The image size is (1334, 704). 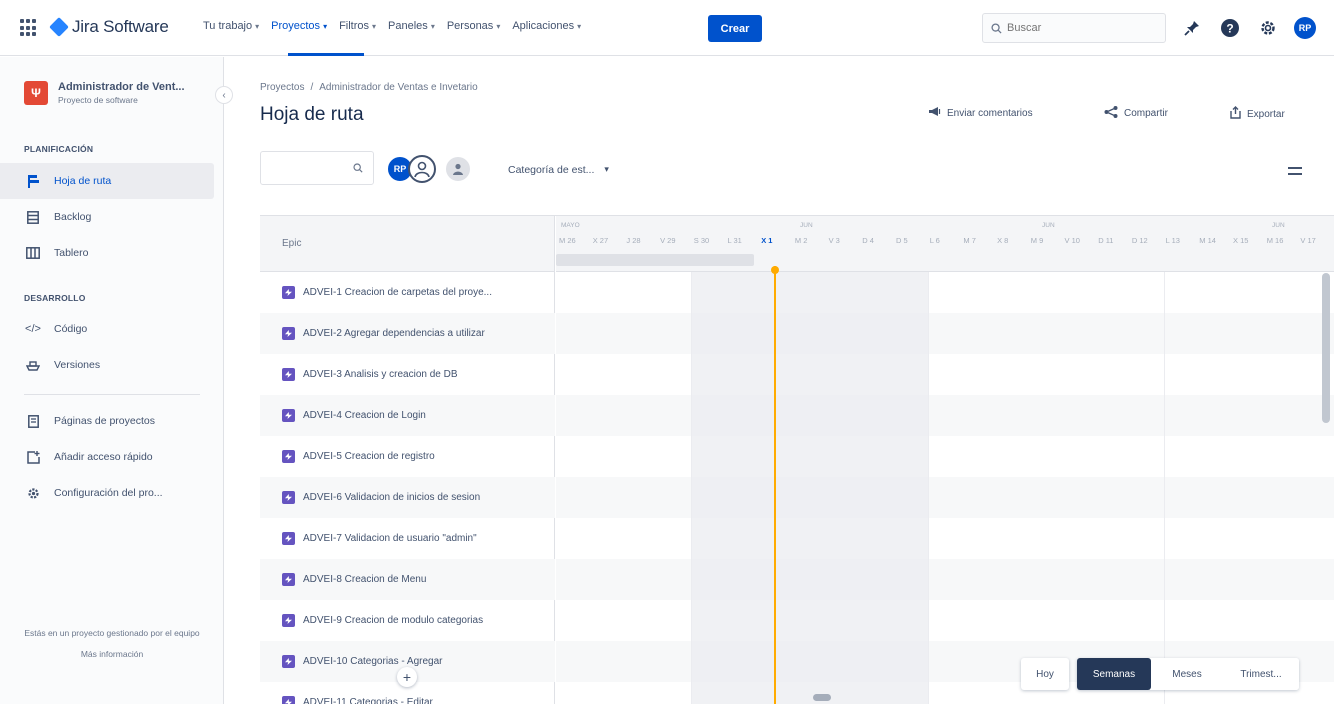 What do you see at coordinates (1305, 28) in the screenshot?
I see `user-avatar: RP` at bounding box center [1305, 28].